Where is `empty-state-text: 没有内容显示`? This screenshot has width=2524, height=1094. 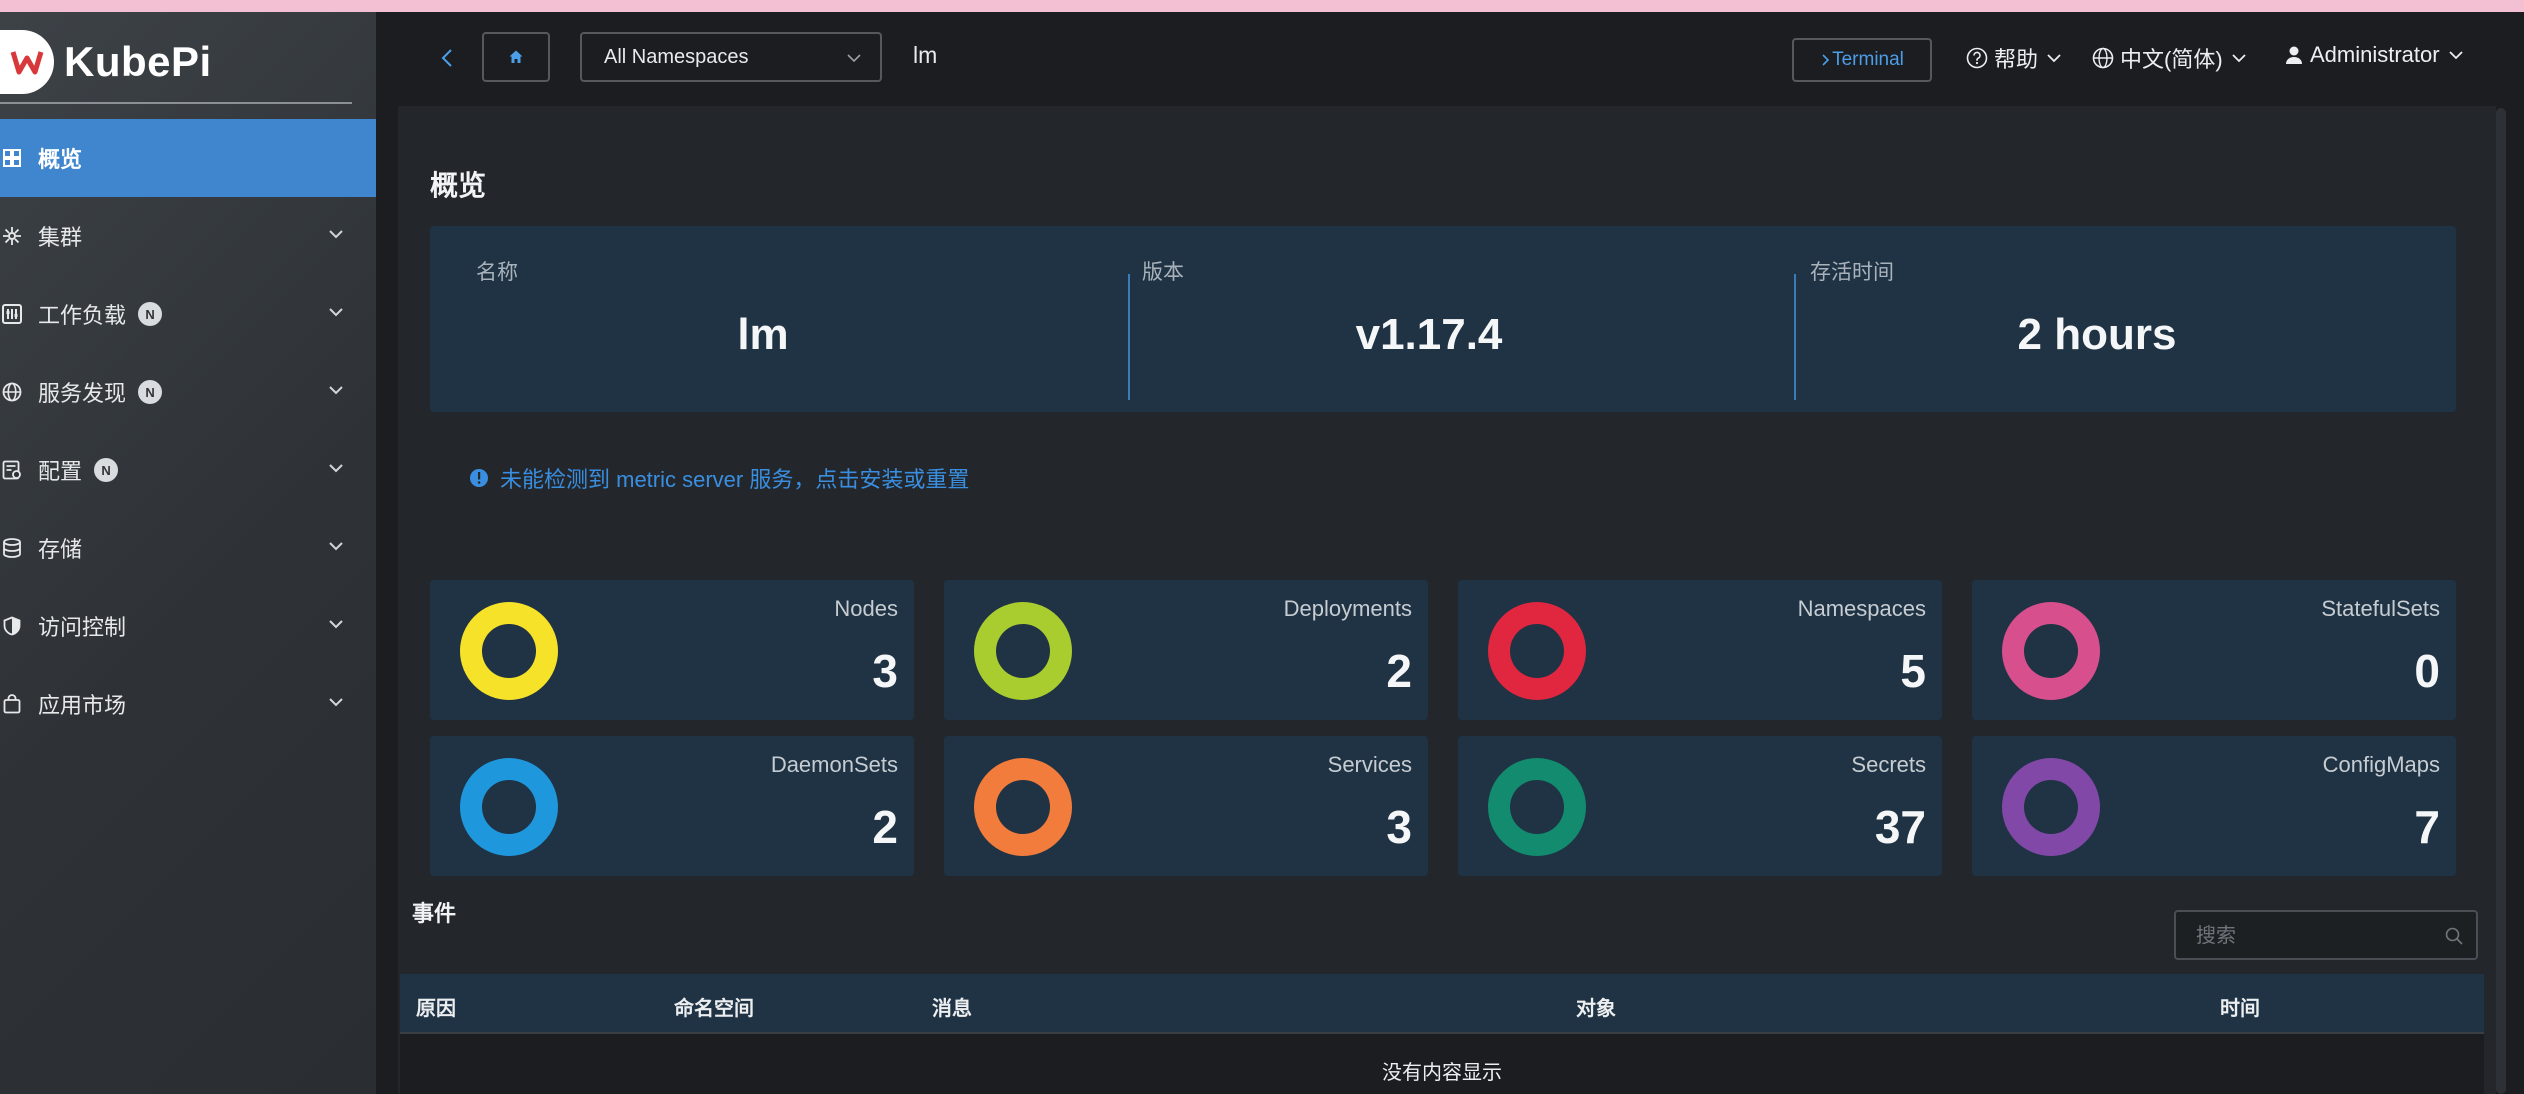
empty-state-text: 没有内容显示 is located at coordinates (1442, 1073).